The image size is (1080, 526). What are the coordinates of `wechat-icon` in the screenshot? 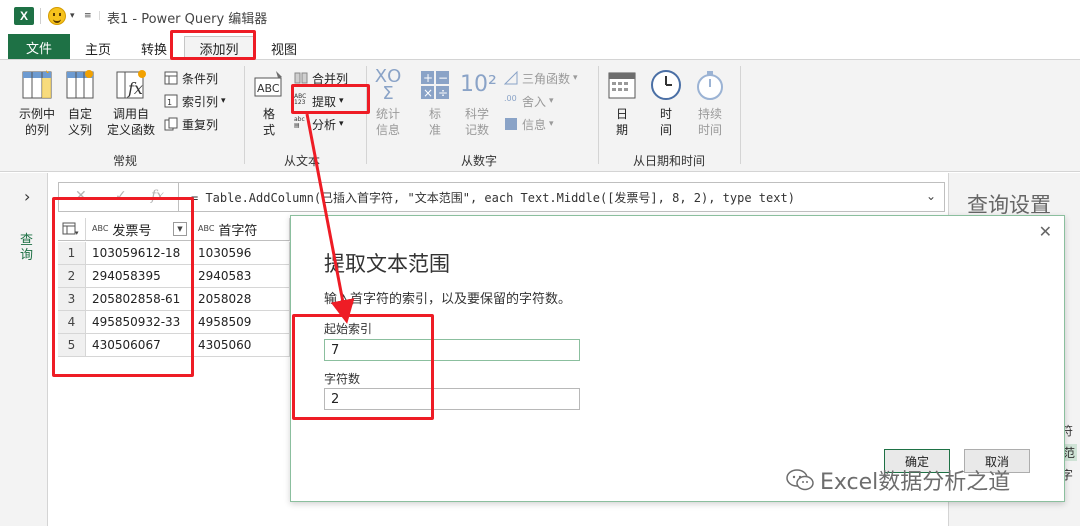 It's located at (800, 480).